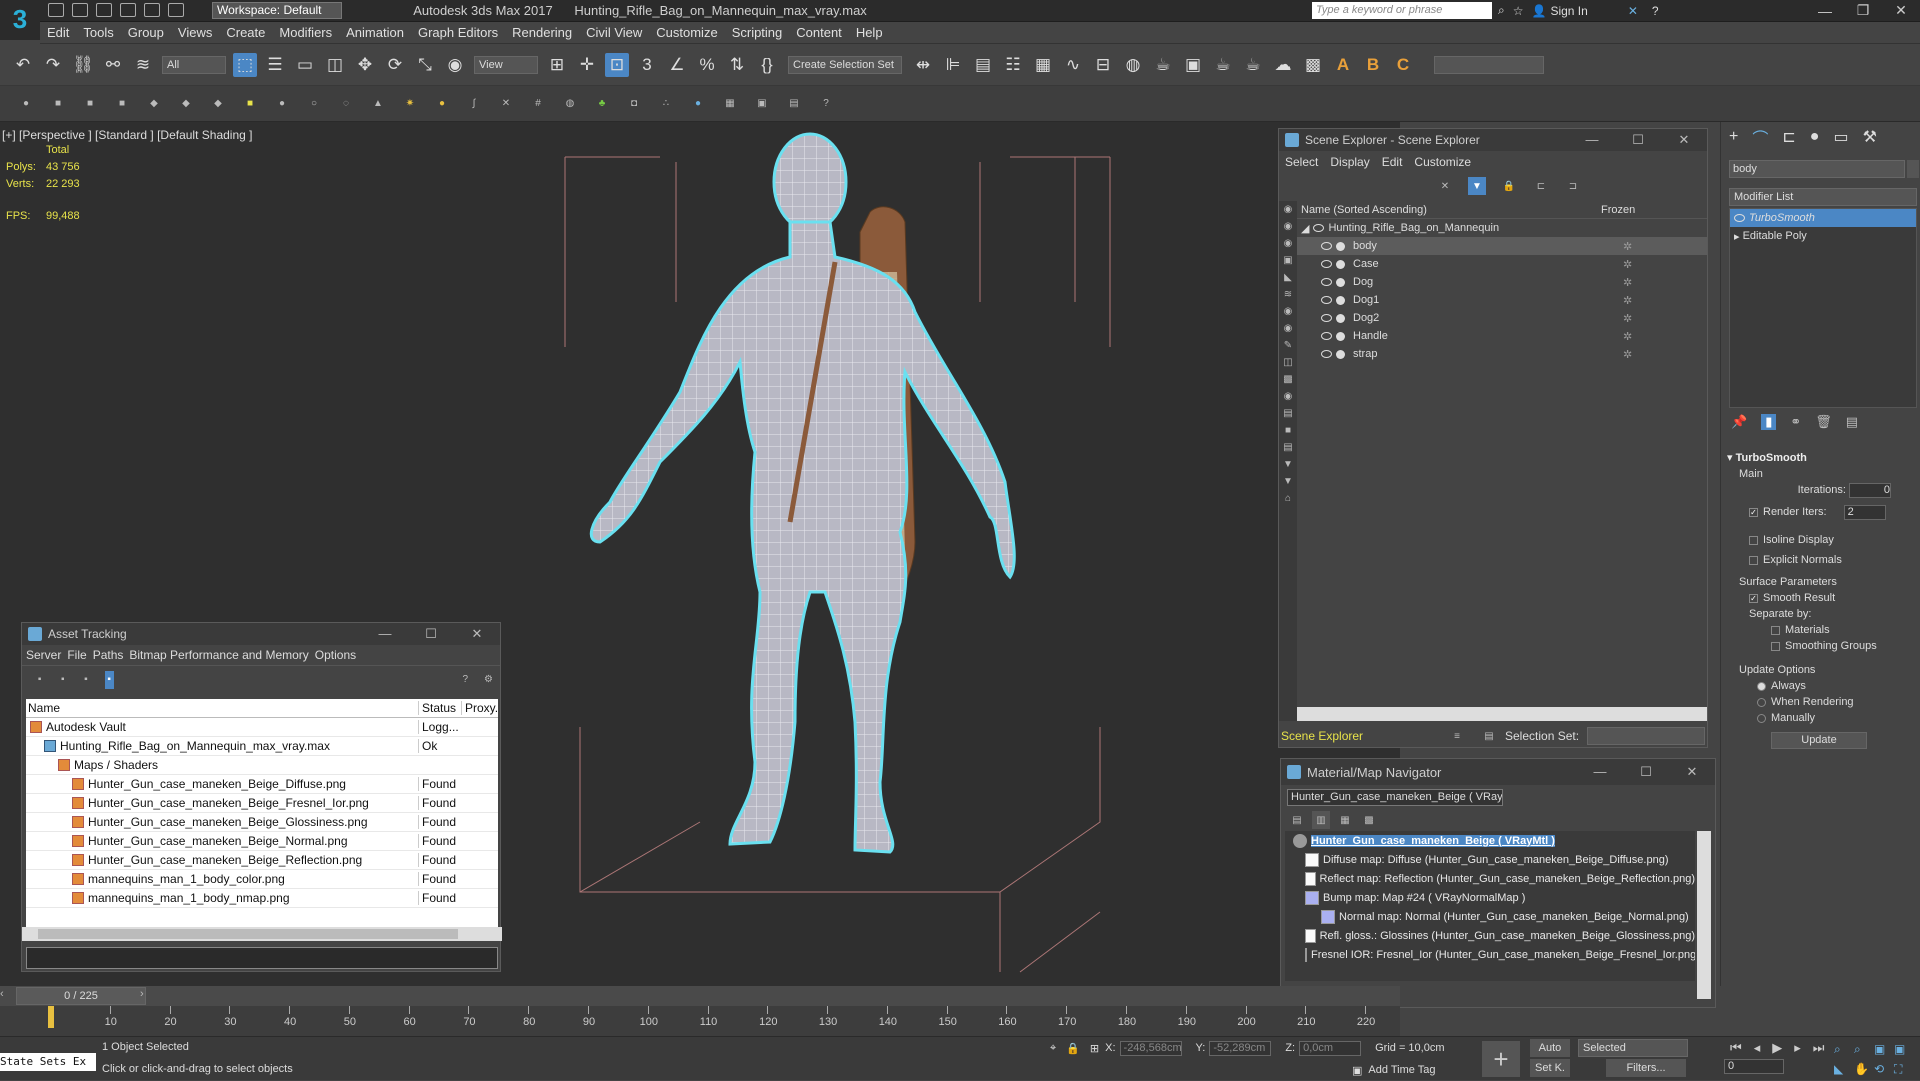 The height and width of the screenshot is (1081, 1920). I want to click on modifier-list-dropdown: Modifier List, so click(1823, 197).